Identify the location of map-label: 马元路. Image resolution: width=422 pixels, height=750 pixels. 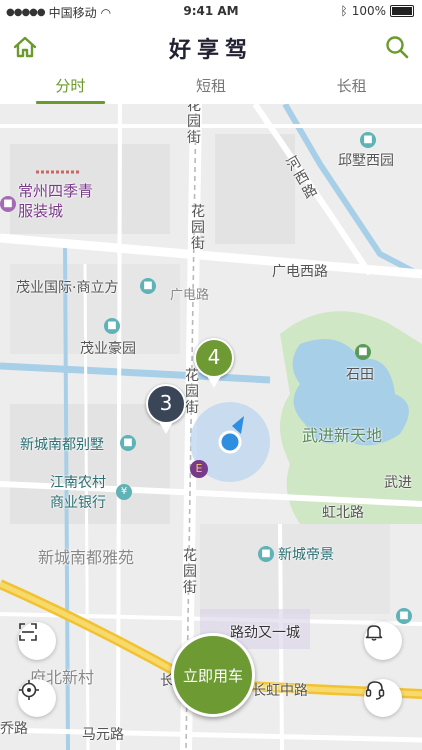
(103, 735).